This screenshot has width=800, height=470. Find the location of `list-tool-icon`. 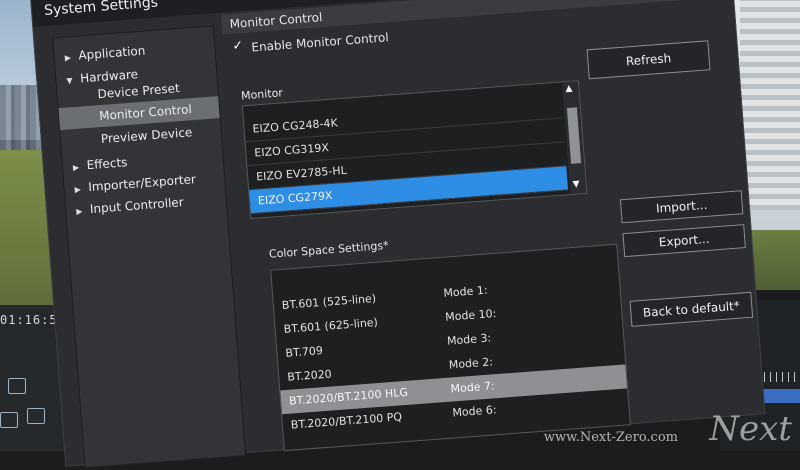

list-tool-icon is located at coordinates (36, 416).